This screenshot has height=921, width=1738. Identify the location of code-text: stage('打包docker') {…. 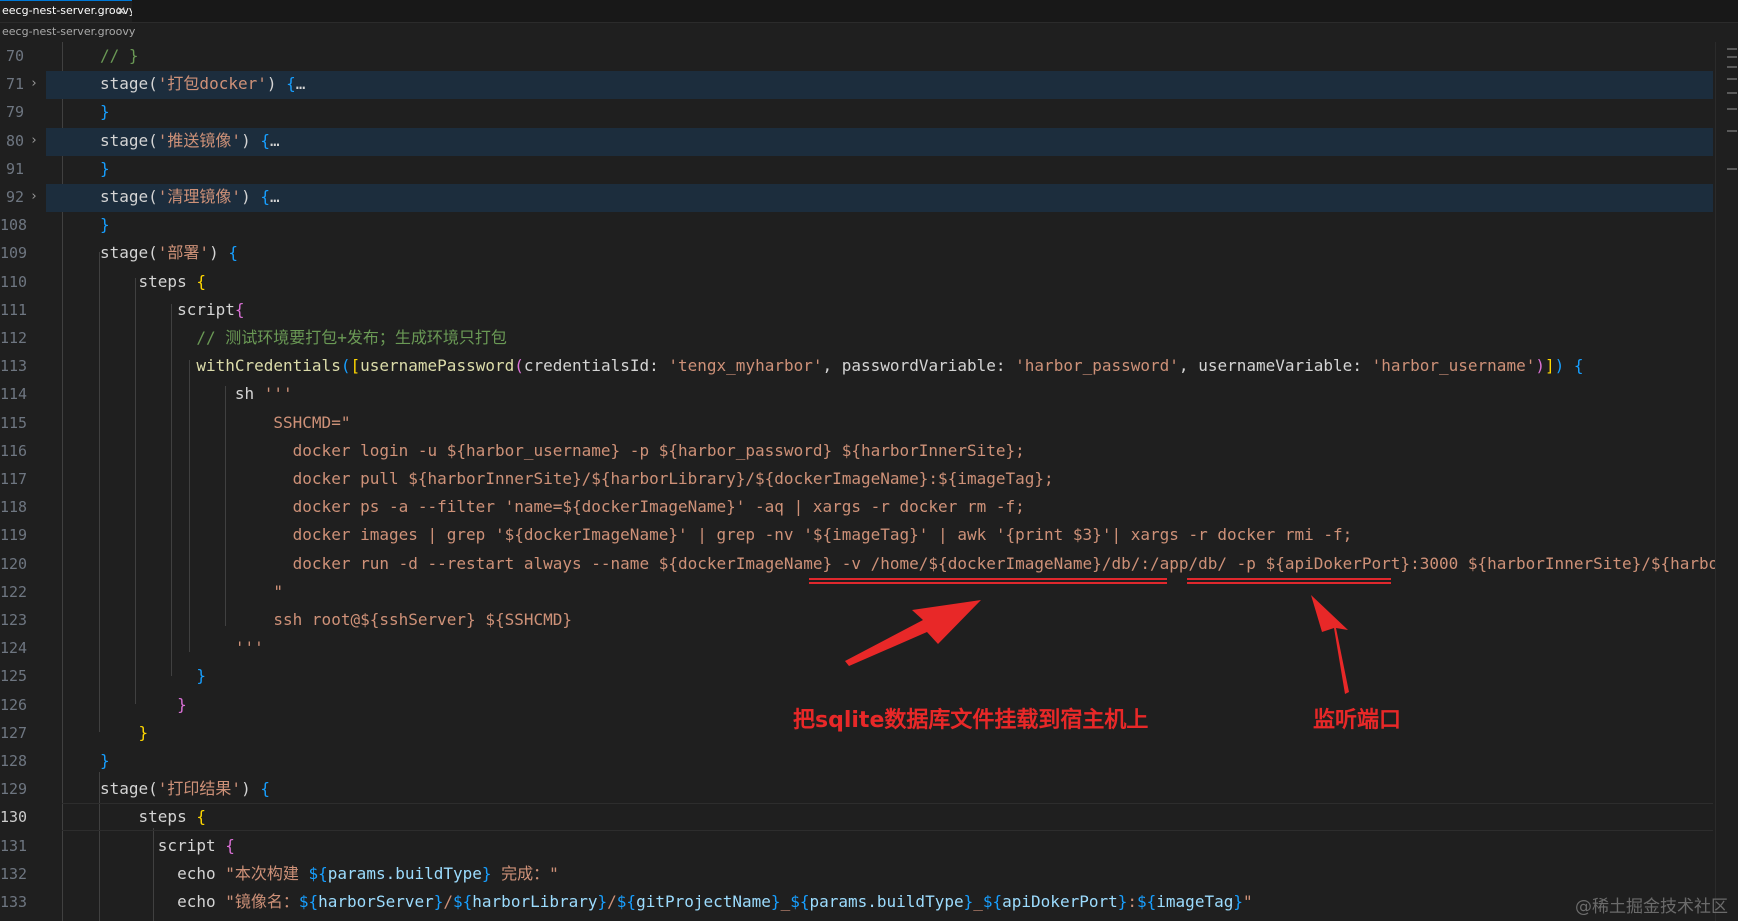
(203, 84).